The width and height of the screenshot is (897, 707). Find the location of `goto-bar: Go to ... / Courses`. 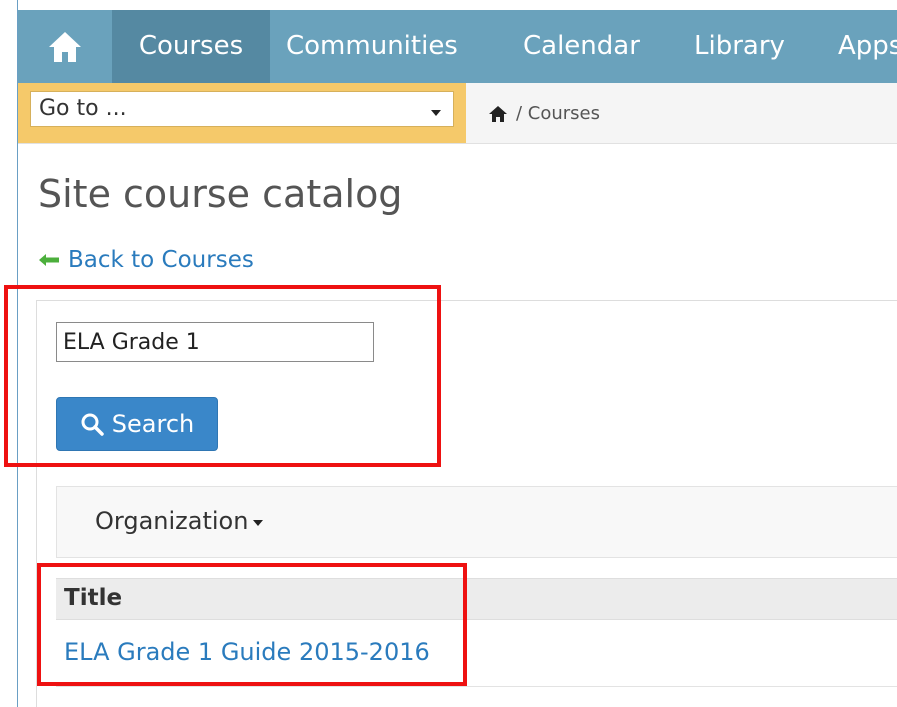

goto-bar: Go to ... / Courses is located at coordinates (457, 113).